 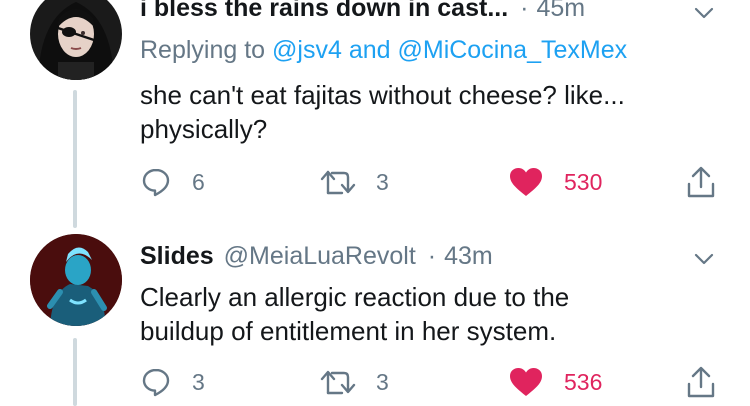 I want to click on like-button: 530, so click(x=555, y=182).